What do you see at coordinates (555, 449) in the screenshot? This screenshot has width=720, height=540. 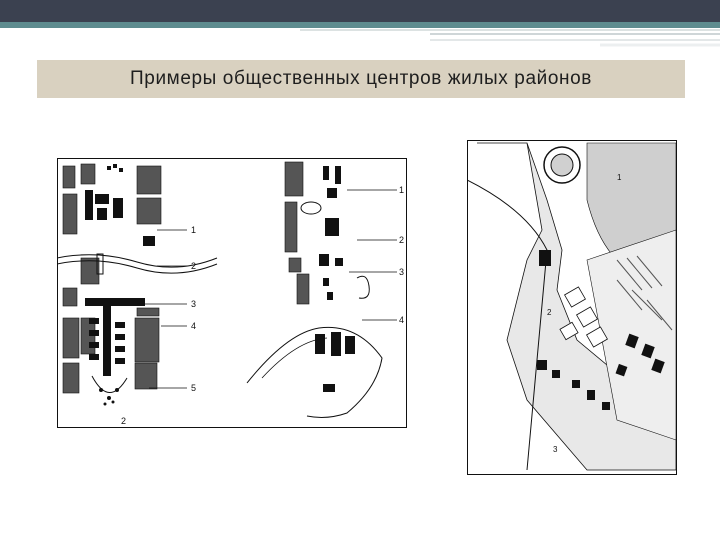 I see `site-plan-label-3: 3` at bounding box center [555, 449].